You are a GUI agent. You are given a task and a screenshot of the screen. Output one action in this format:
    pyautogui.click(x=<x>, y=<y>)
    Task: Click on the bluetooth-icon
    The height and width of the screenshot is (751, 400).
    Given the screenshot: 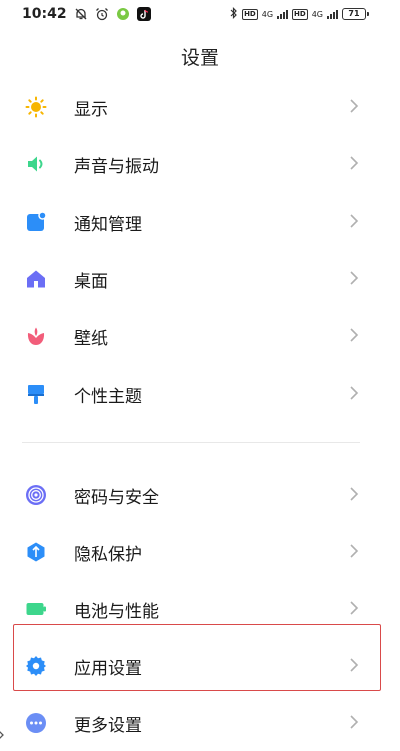 What is the action you would take?
    pyautogui.click(x=234, y=14)
    